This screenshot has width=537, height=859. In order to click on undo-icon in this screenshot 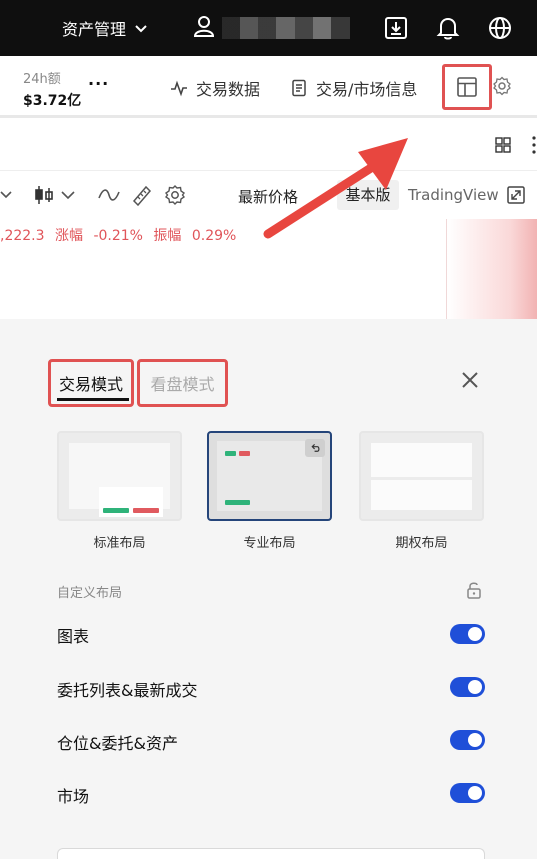, I will do `click(314, 447)`.